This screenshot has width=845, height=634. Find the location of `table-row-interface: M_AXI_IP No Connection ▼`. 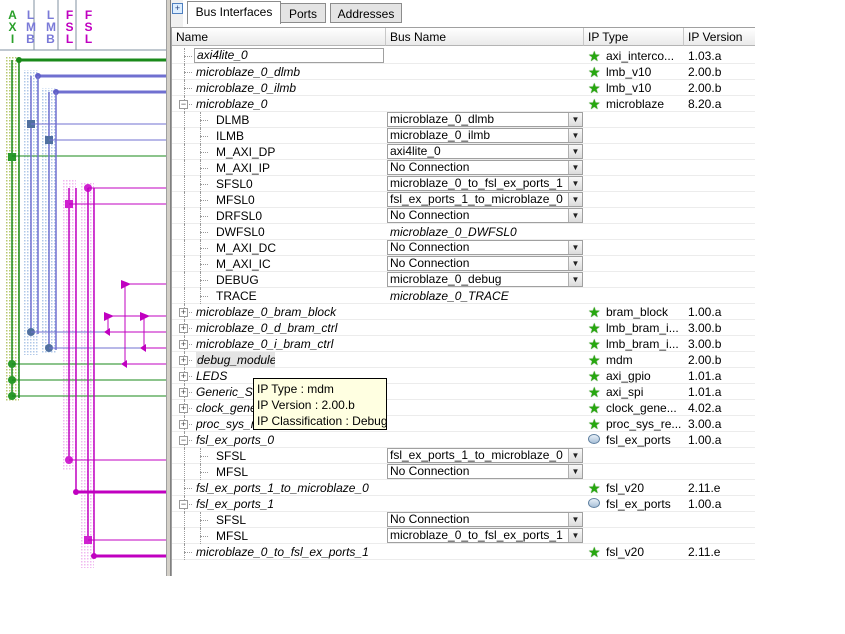

table-row-interface: M_AXI_IP No Connection ▼ is located at coordinates (463, 168).